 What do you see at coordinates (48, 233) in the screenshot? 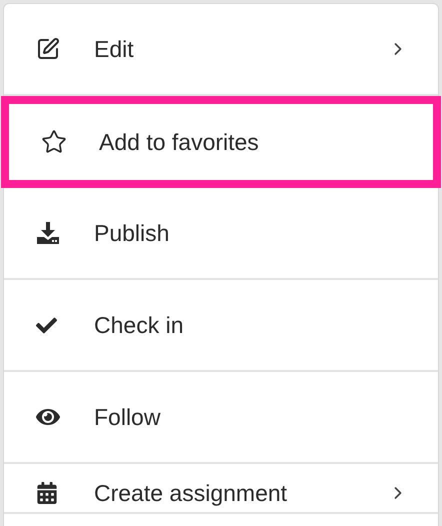
I see `download-tray-icon` at bounding box center [48, 233].